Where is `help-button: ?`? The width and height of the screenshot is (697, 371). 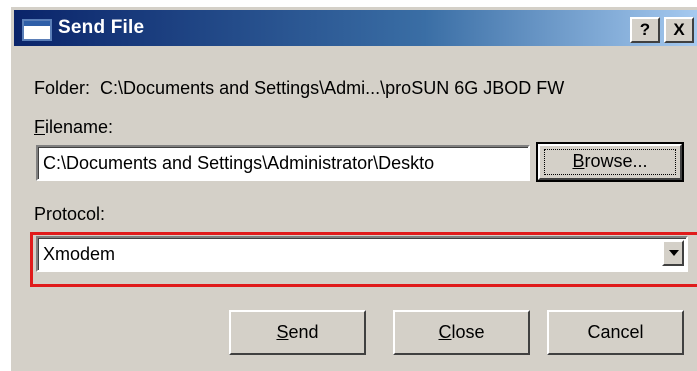 help-button: ? is located at coordinates (645, 30).